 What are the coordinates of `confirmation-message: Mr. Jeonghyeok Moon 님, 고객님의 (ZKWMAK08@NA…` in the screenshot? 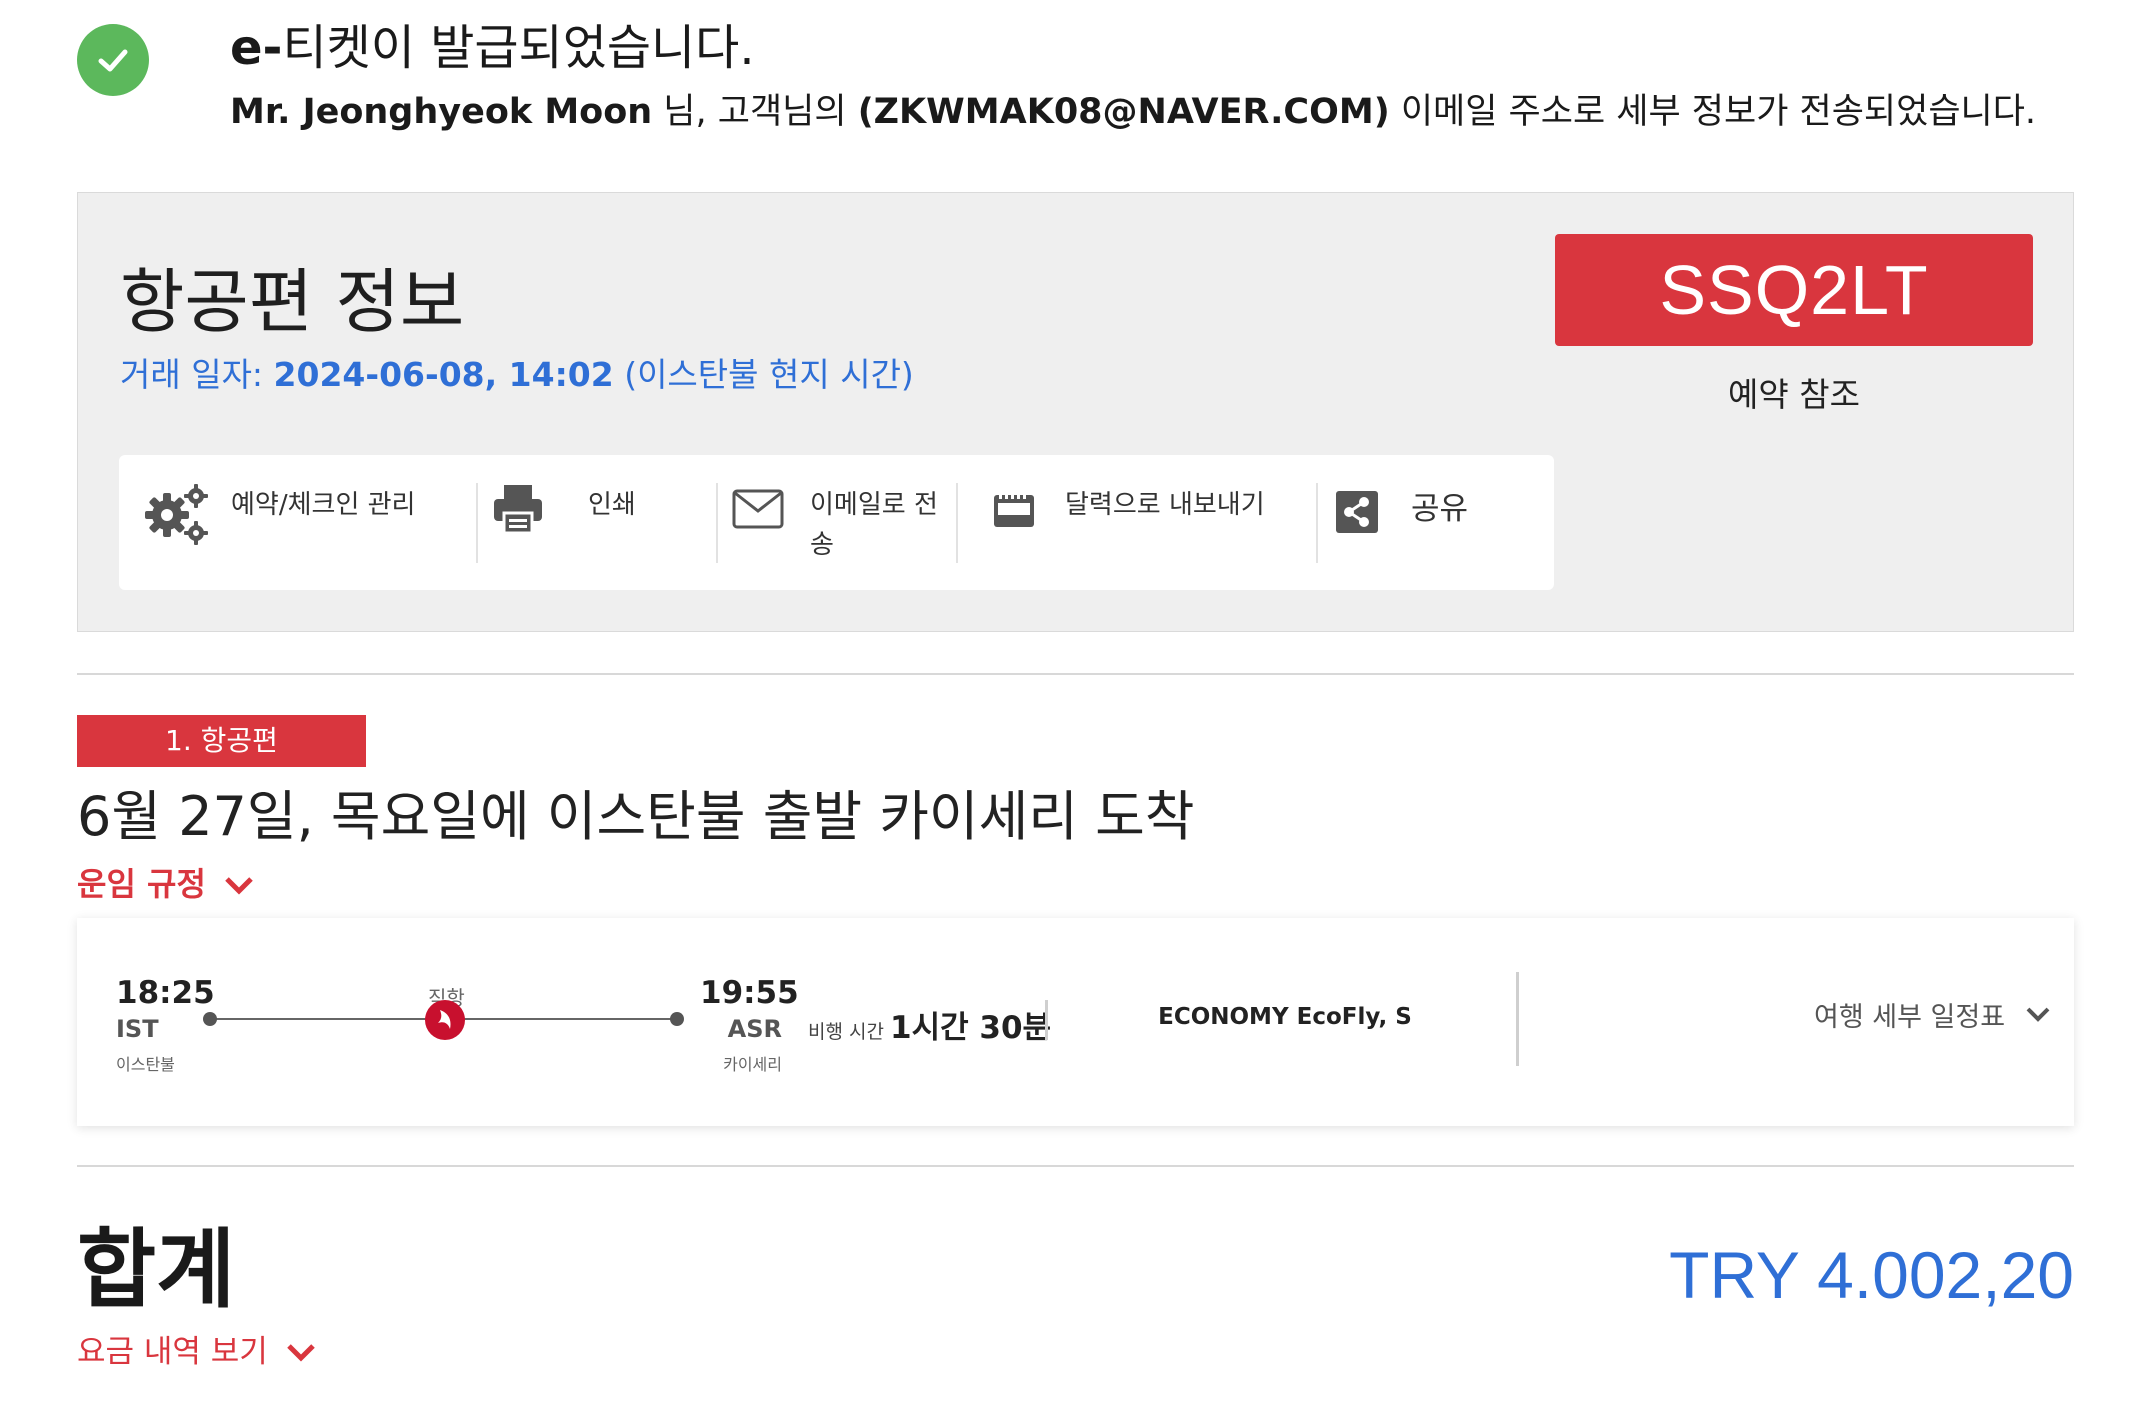 It's located at (1133, 112).